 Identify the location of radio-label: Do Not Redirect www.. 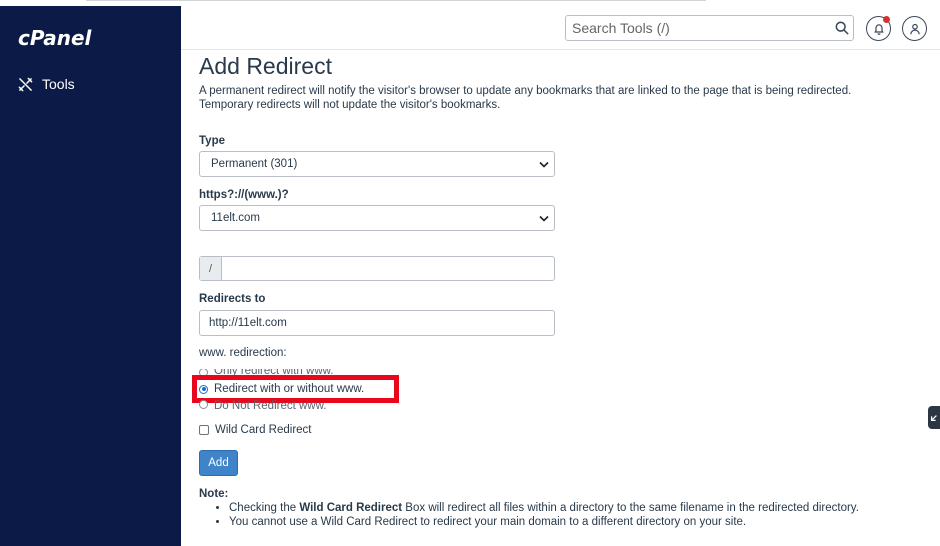
(270, 404).